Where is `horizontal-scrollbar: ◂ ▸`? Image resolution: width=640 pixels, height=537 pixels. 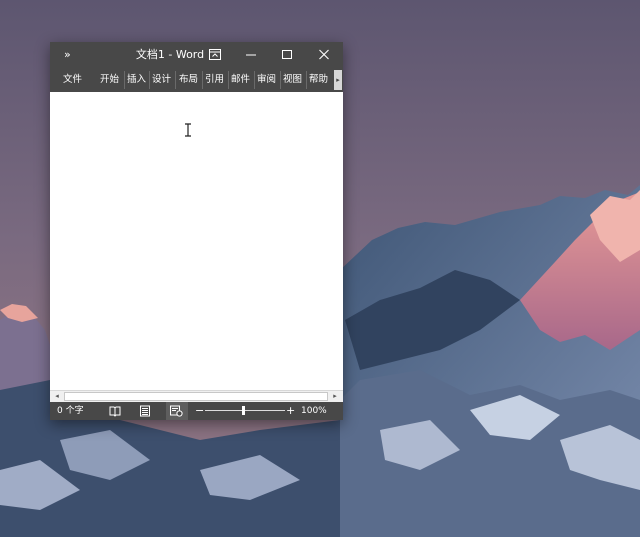
horizontal-scrollbar: ◂ ▸ is located at coordinates (196, 396).